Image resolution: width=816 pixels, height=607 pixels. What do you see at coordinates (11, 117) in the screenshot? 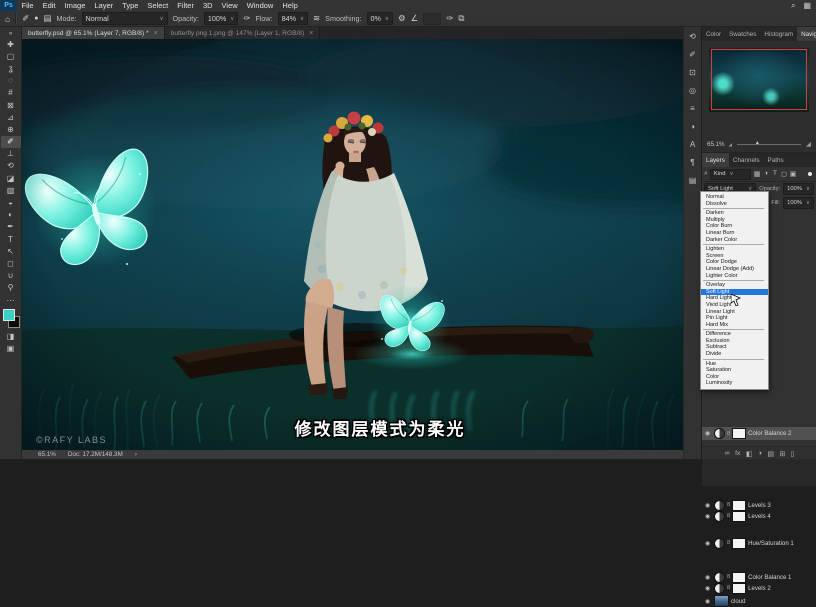
I see `eyedropper-tool: ⊿` at bounding box center [11, 117].